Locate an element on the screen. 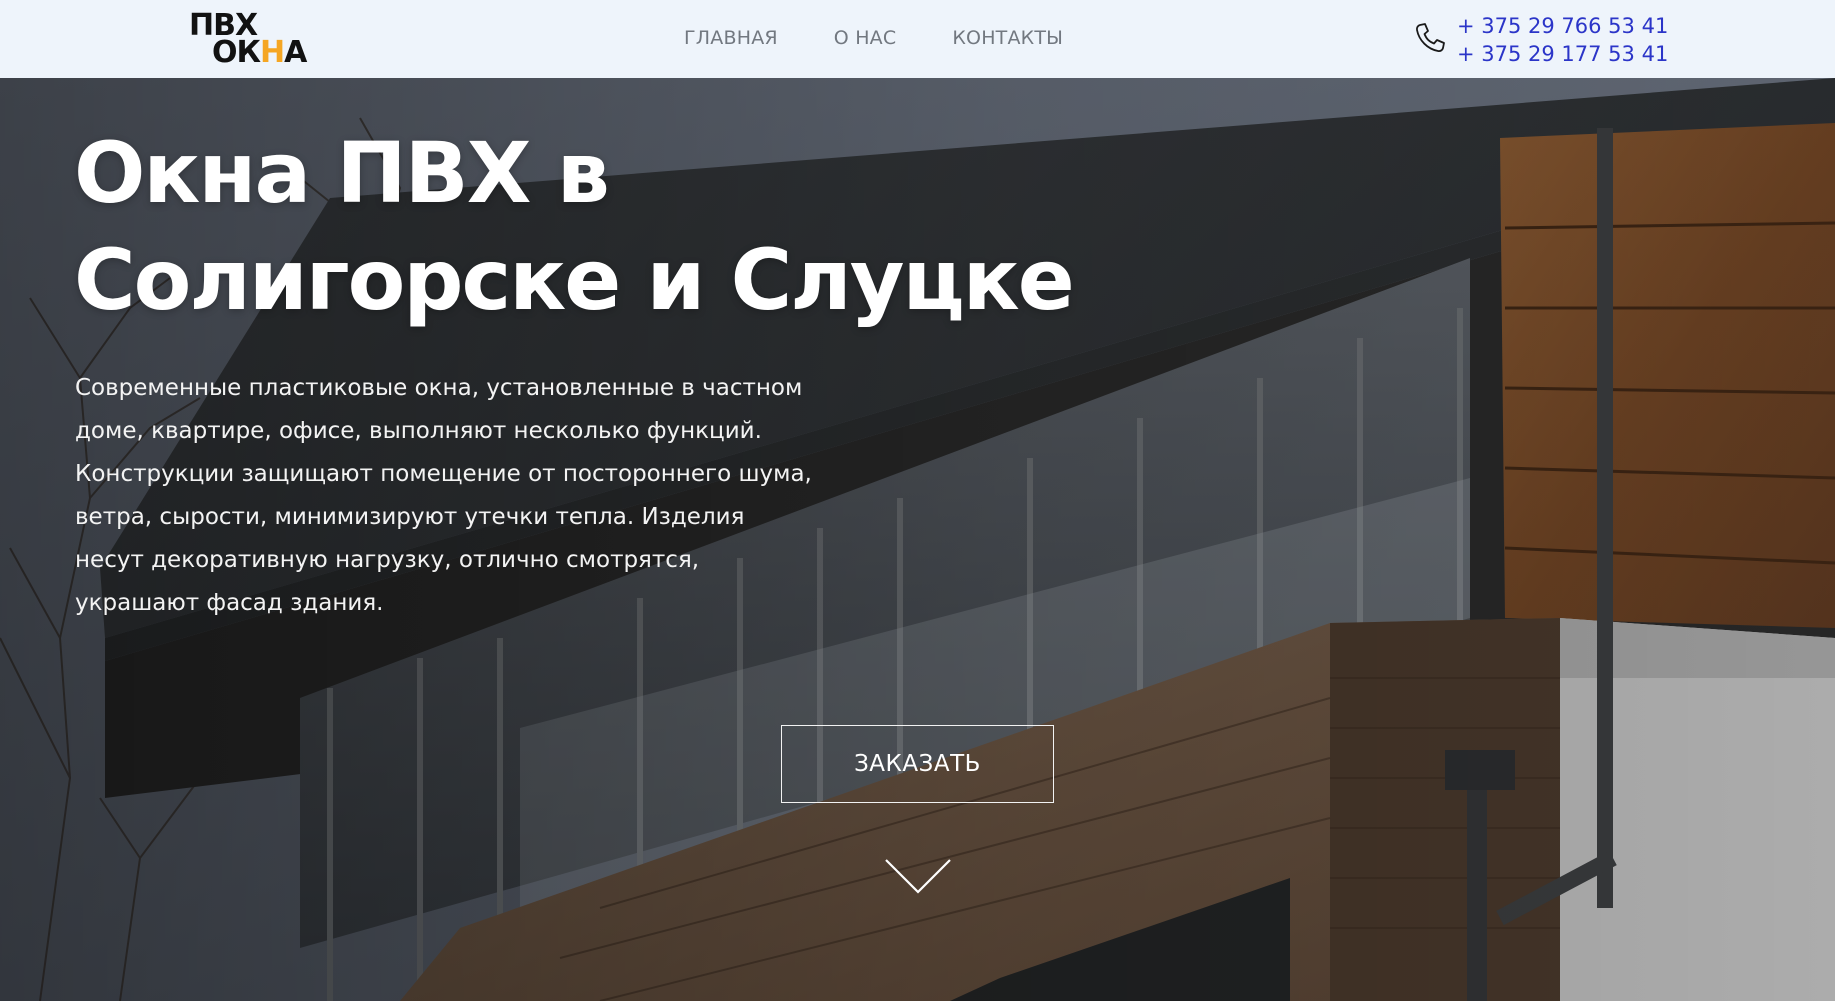 The width and height of the screenshot is (1835, 1001). main-nav: ГЛАВНАЯ О НАС КОНТАКТЫ is located at coordinates (873, 38).